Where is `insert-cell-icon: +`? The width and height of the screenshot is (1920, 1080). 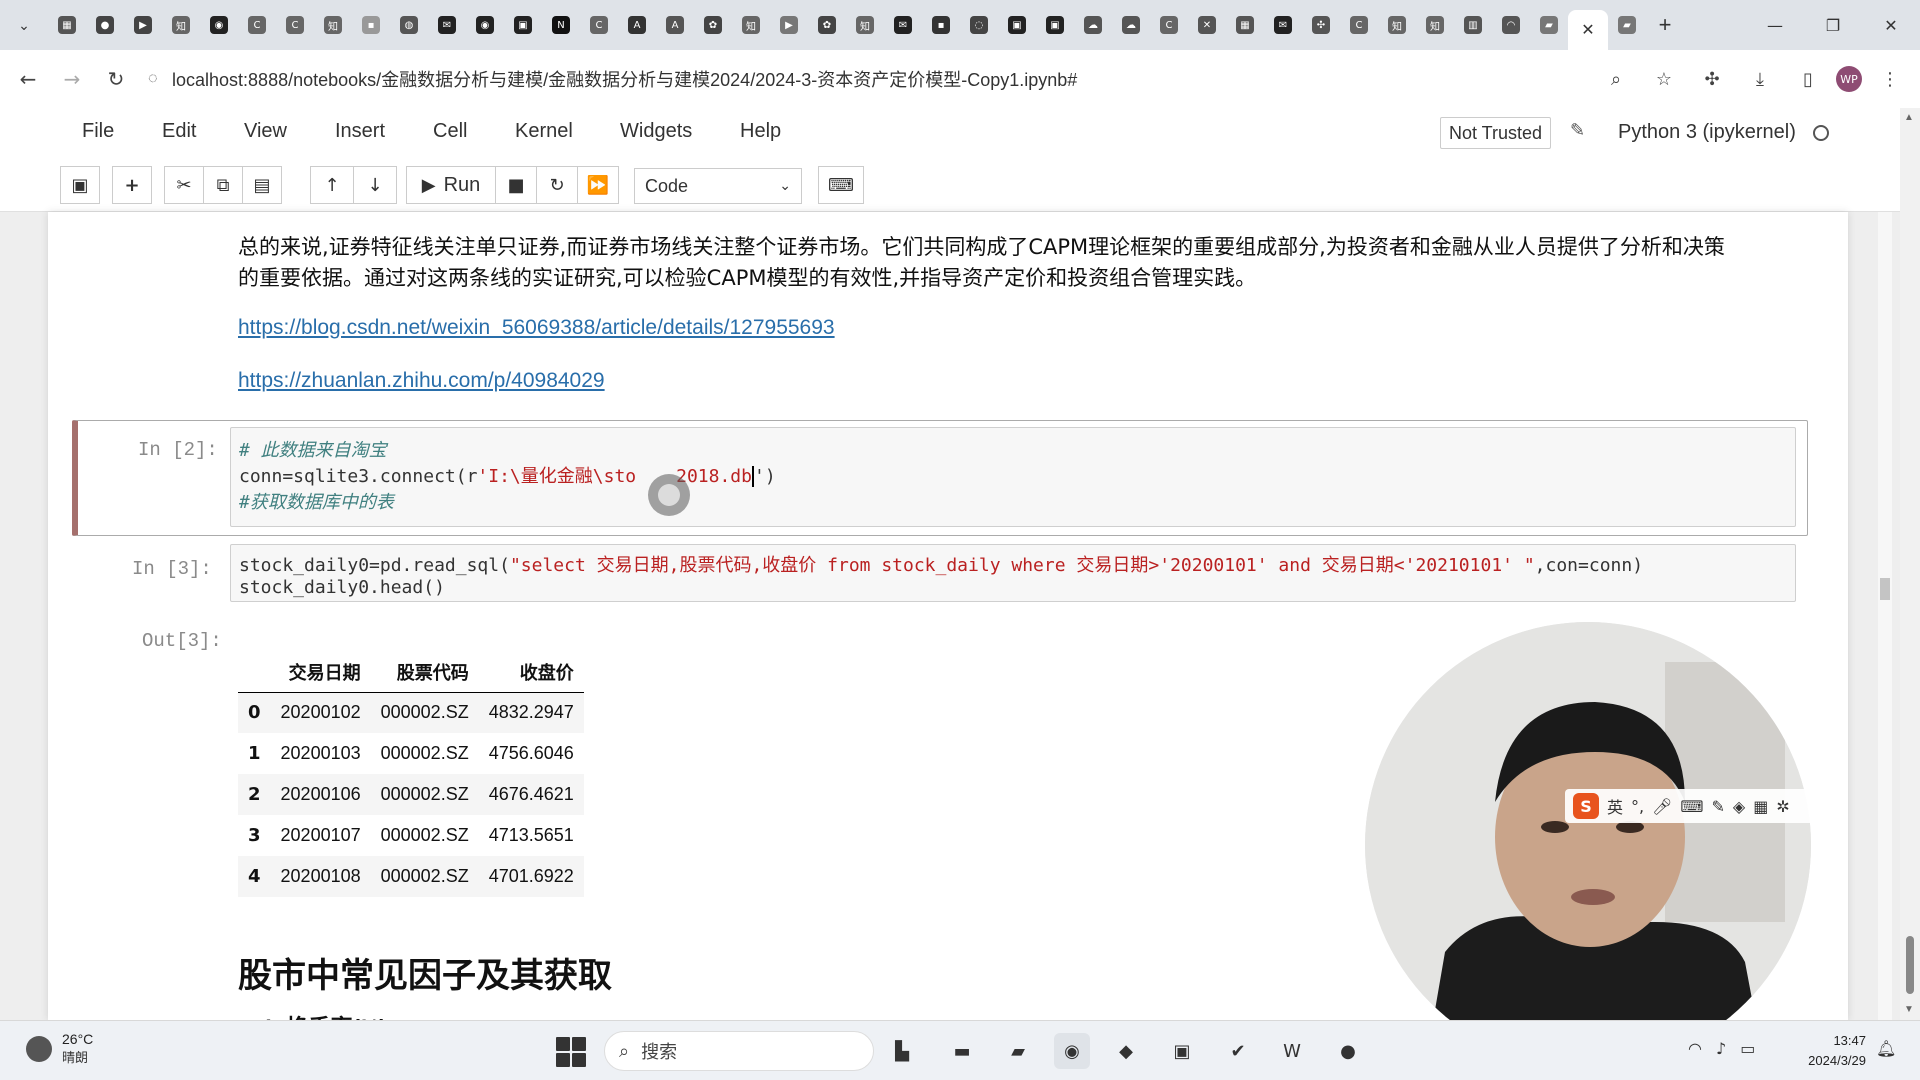
insert-cell-icon: + is located at coordinates (132, 185).